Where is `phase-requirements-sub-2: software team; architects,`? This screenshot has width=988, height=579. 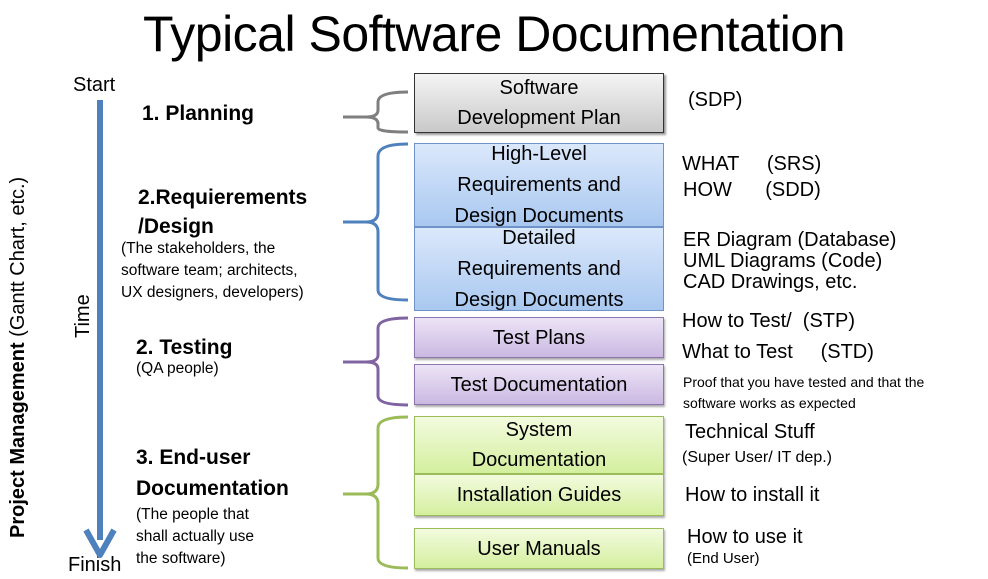
phase-requirements-sub-2: software team; architects, is located at coordinates (209, 270).